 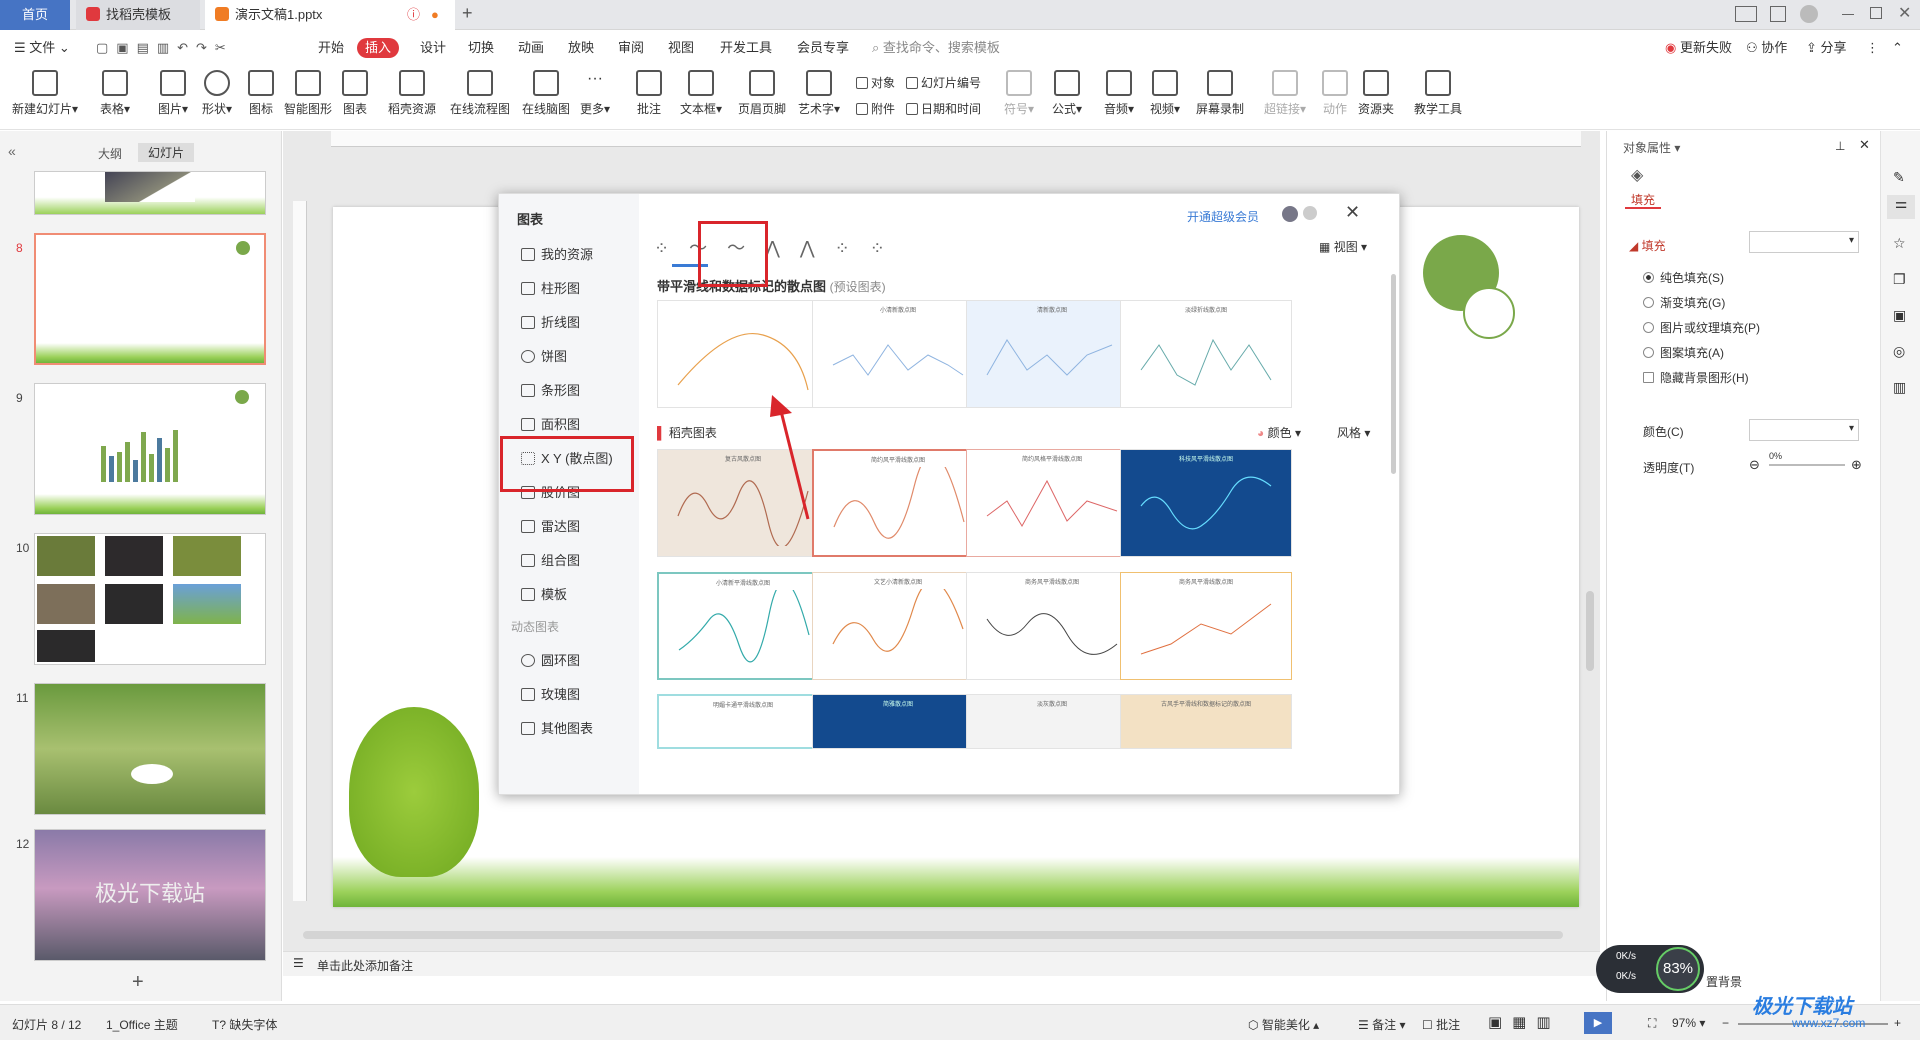 I want to click on slide-thumb-12: 极光下载站, so click(x=150, y=895).